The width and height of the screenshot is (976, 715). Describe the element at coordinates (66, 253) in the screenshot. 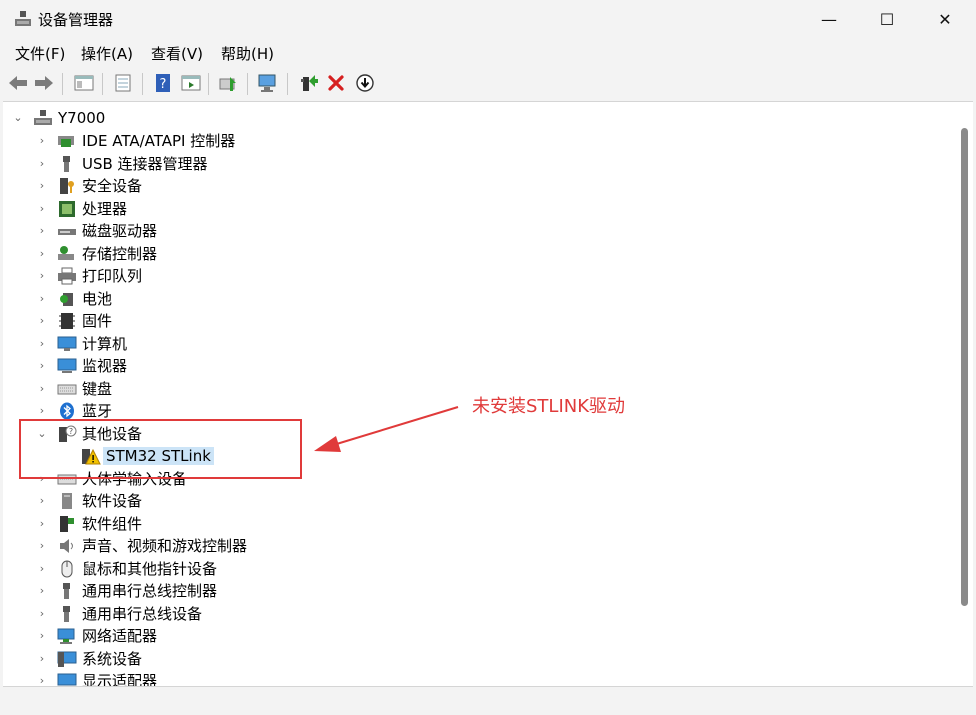

I see `storage-controller-icon` at that location.